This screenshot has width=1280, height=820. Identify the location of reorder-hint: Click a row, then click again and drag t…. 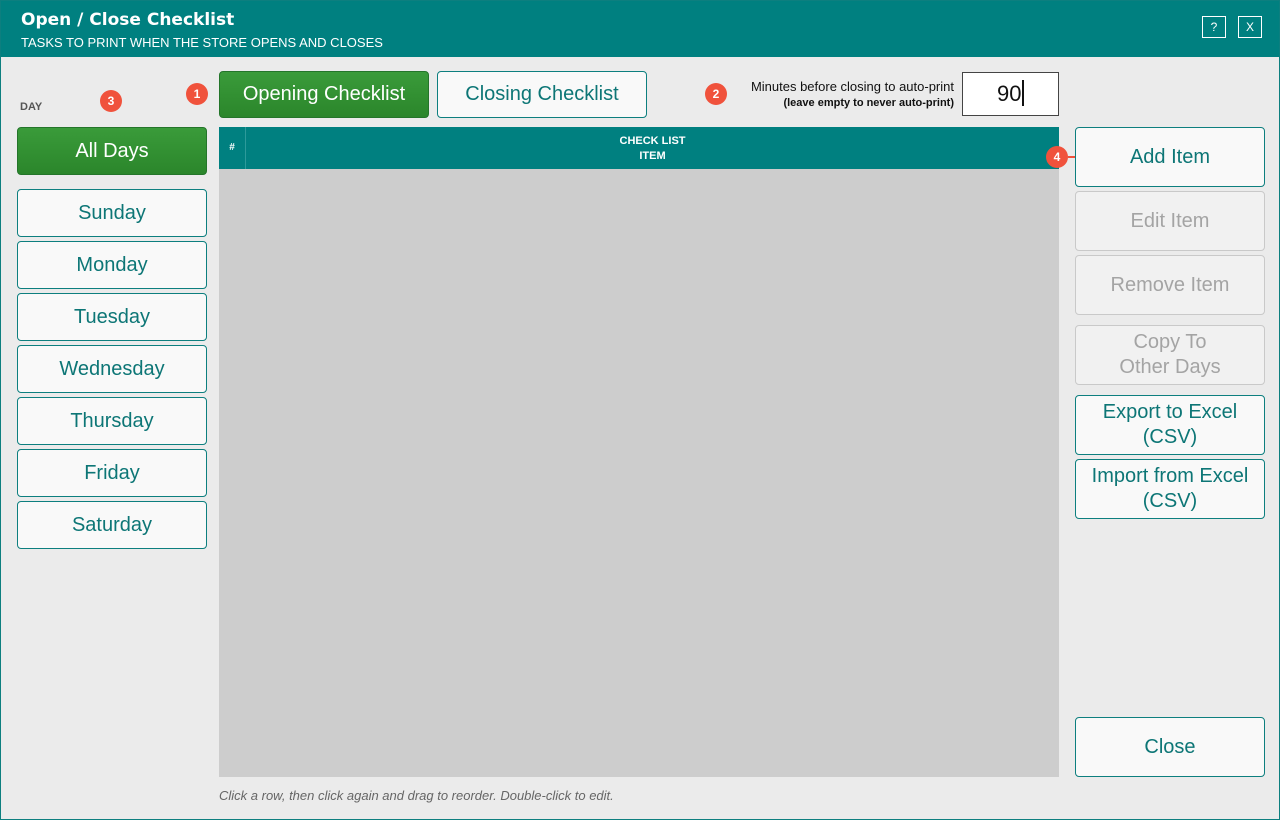
(416, 795).